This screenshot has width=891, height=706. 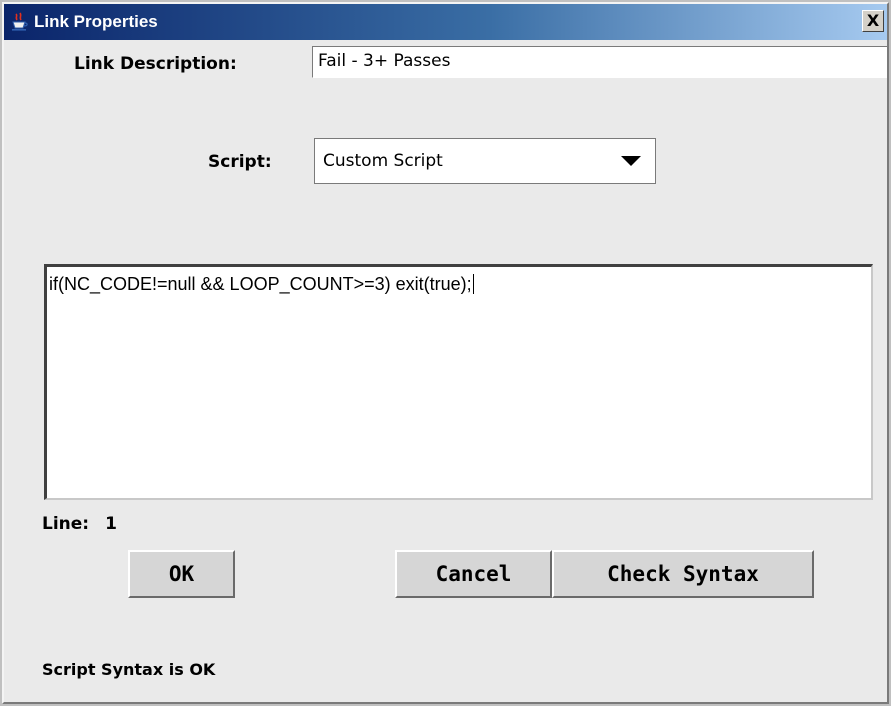 I want to click on link-description-input: Fail - 3+ Passes, so click(x=599, y=62).